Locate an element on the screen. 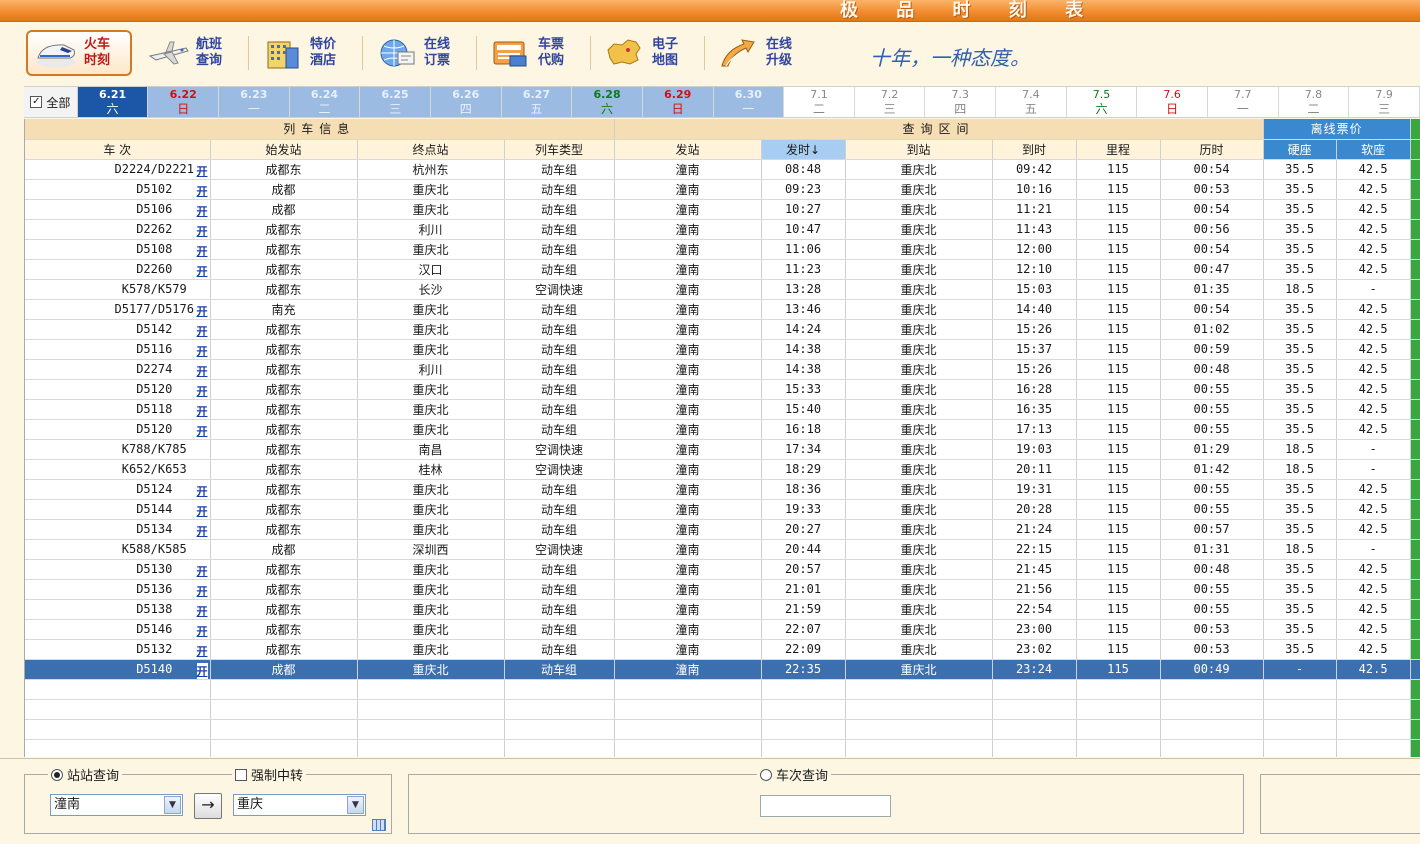  header-train-no: 车 次 is located at coordinates (118, 149).